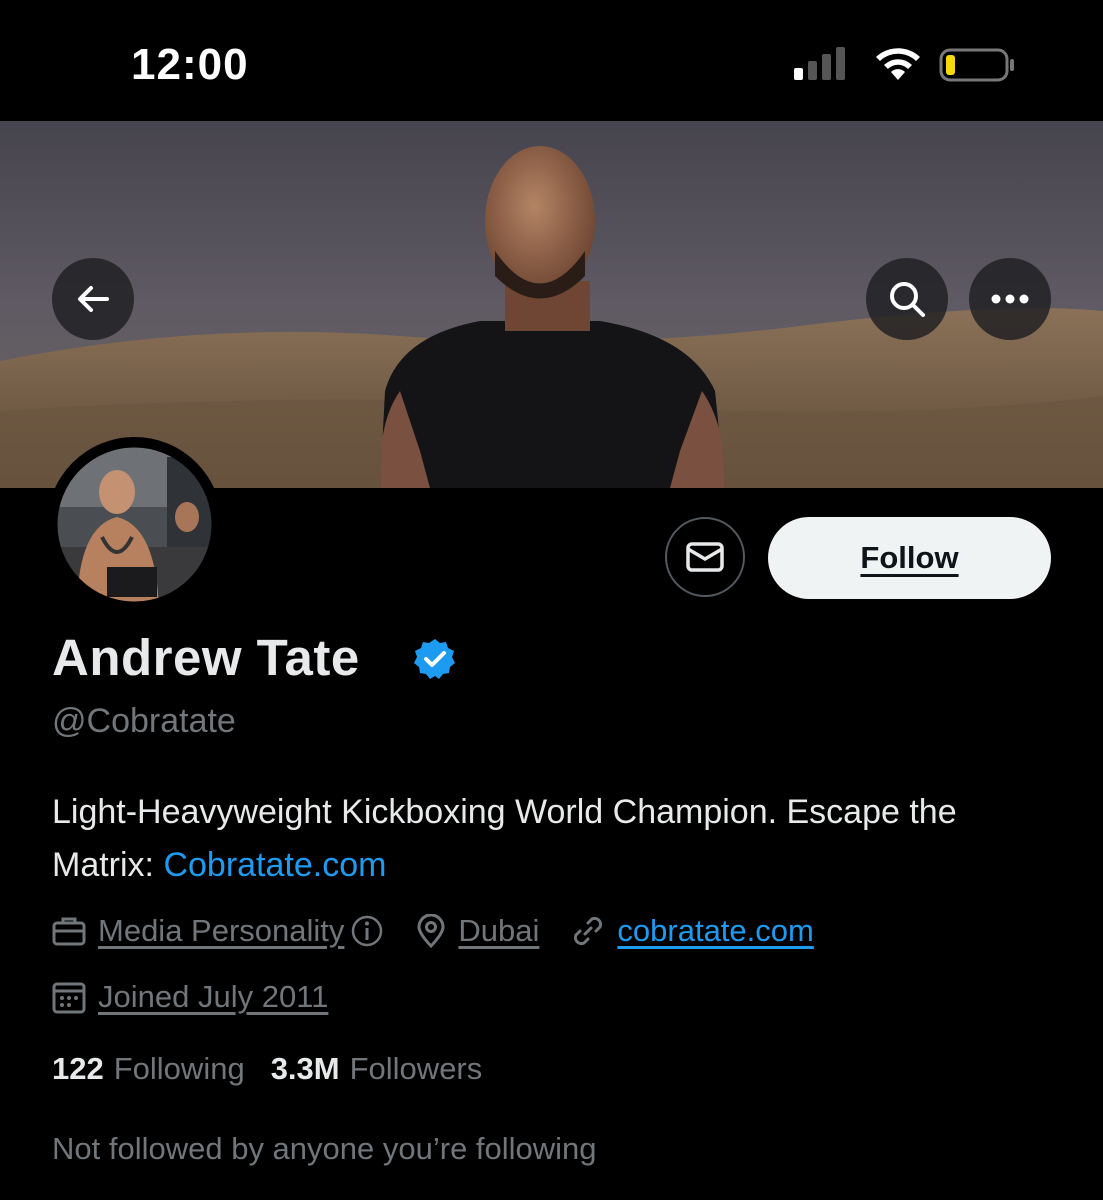 Image resolution: width=1103 pixels, height=1200 pixels. What do you see at coordinates (367, 931) in the screenshot?
I see `info-icon` at bounding box center [367, 931].